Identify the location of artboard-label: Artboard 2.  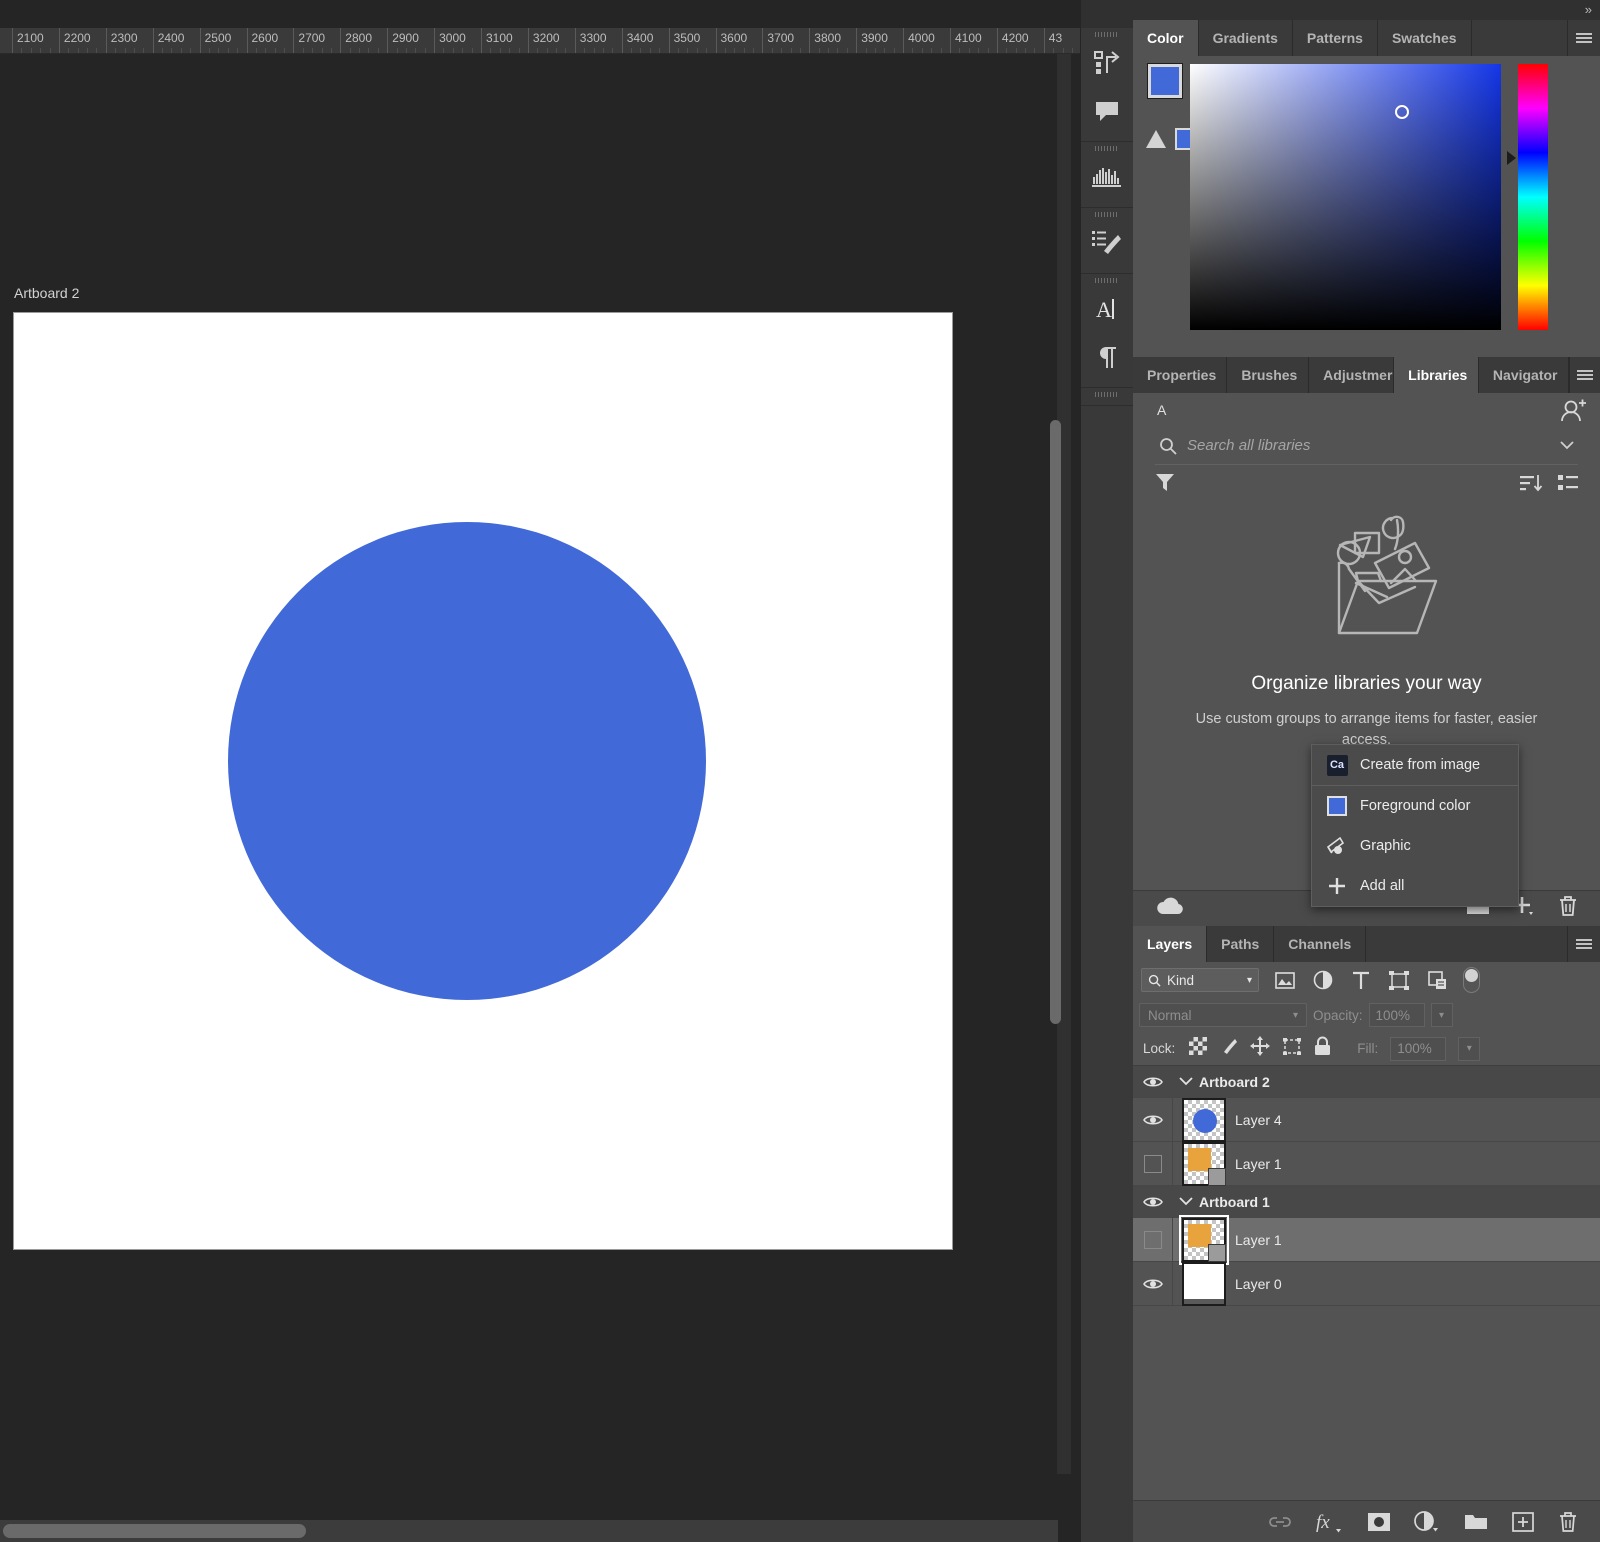
(46, 293).